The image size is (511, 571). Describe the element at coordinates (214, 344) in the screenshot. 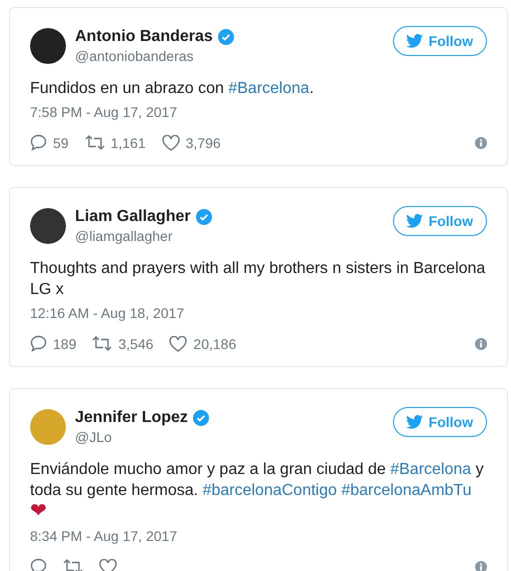

I see `like-count: 20,186` at that location.